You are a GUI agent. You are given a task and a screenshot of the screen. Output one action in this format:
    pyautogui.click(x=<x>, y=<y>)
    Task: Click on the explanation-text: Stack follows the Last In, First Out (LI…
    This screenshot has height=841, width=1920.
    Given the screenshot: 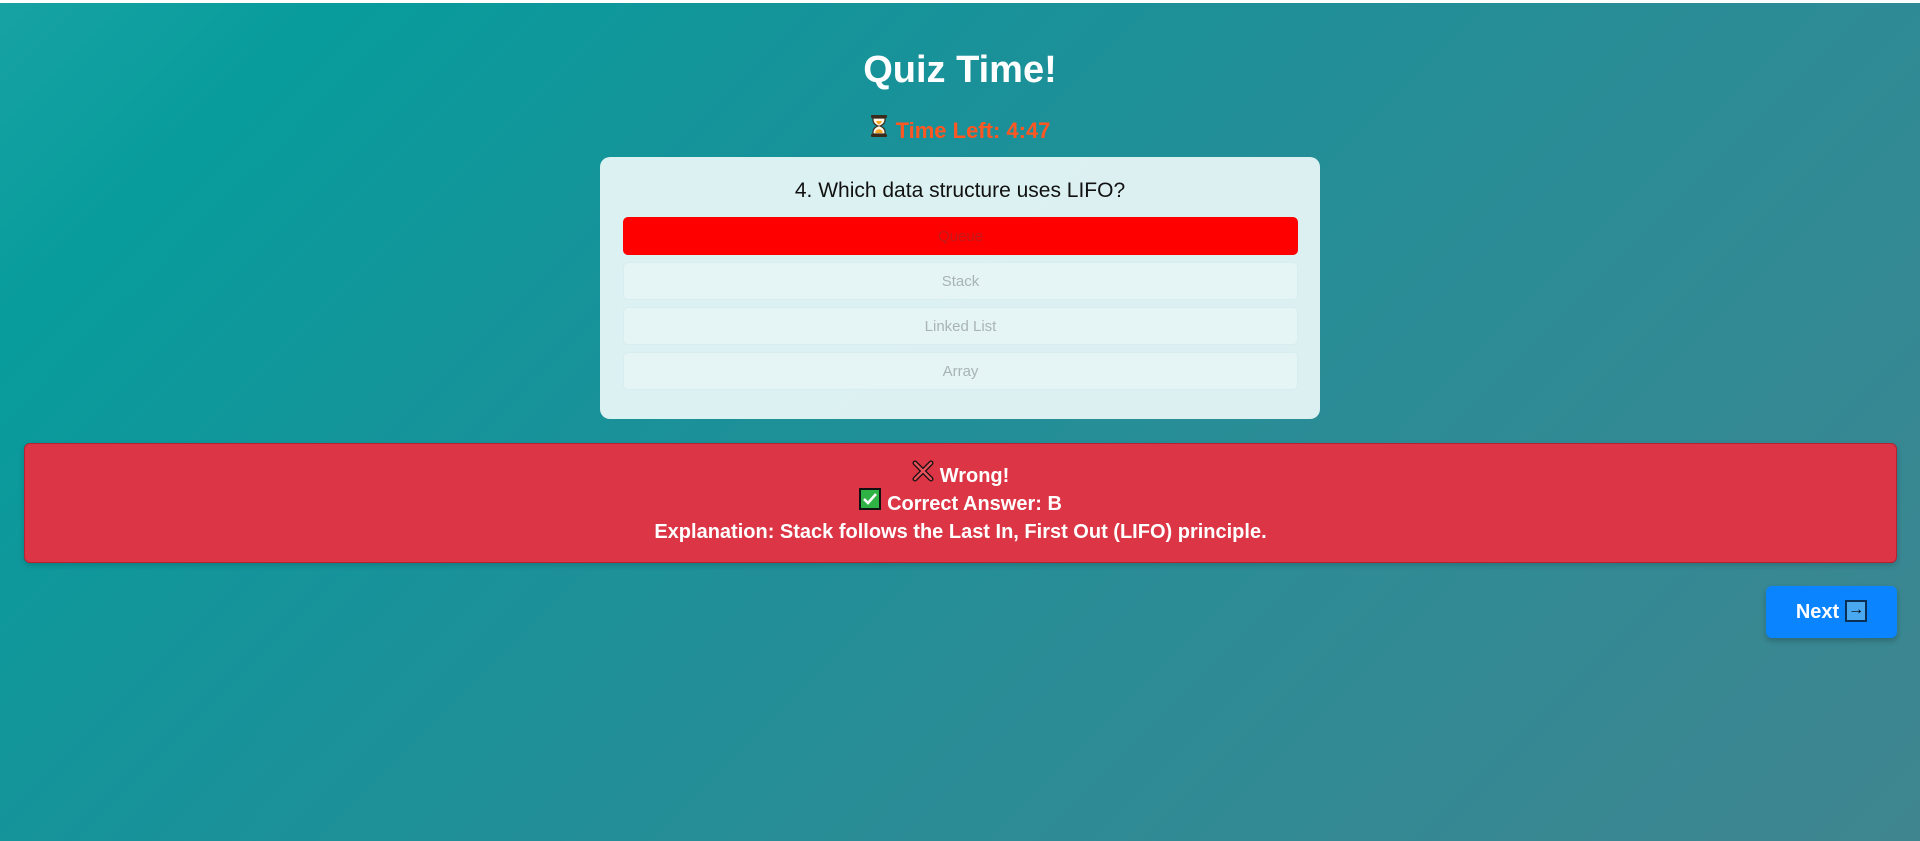 What is the action you would take?
    pyautogui.click(x=1023, y=532)
    